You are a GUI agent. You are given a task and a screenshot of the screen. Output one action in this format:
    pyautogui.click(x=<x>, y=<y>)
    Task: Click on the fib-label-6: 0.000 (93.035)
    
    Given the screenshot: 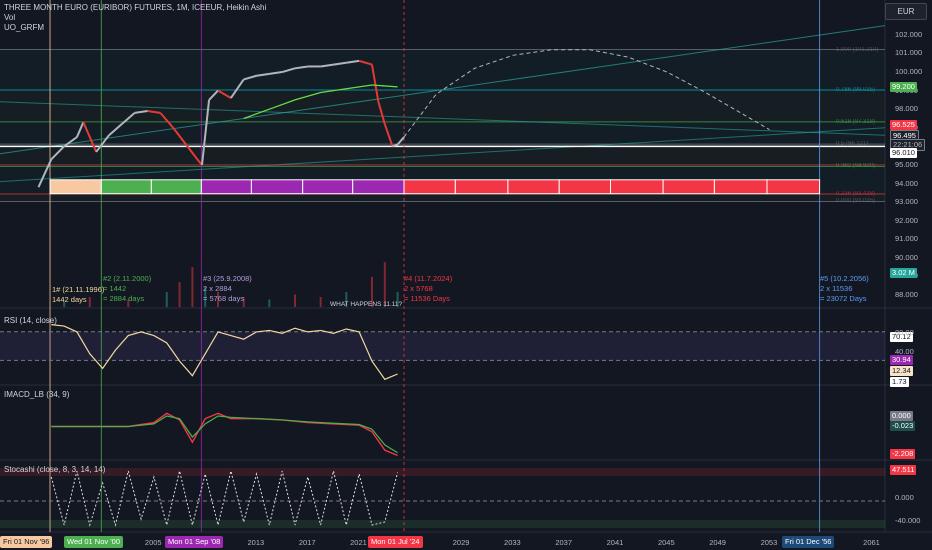 What is the action you would take?
    pyautogui.click(x=856, y=201)
    